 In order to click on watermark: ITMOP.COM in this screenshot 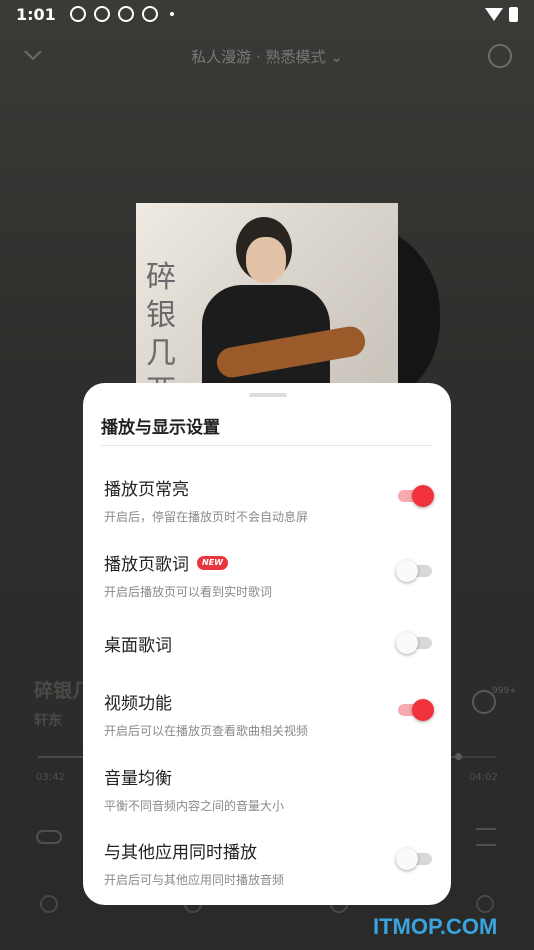, I will do `click(435, 926)`.